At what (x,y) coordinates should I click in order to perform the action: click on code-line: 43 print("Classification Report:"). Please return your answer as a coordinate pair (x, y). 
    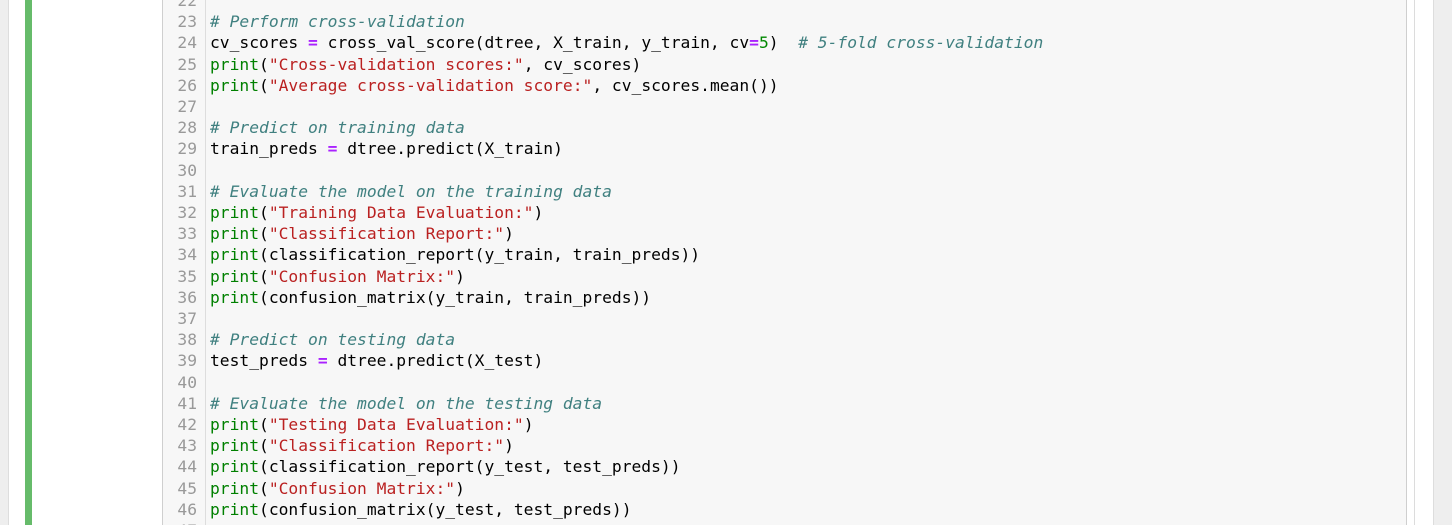
    Looking at the image, I should click on (784, 445).